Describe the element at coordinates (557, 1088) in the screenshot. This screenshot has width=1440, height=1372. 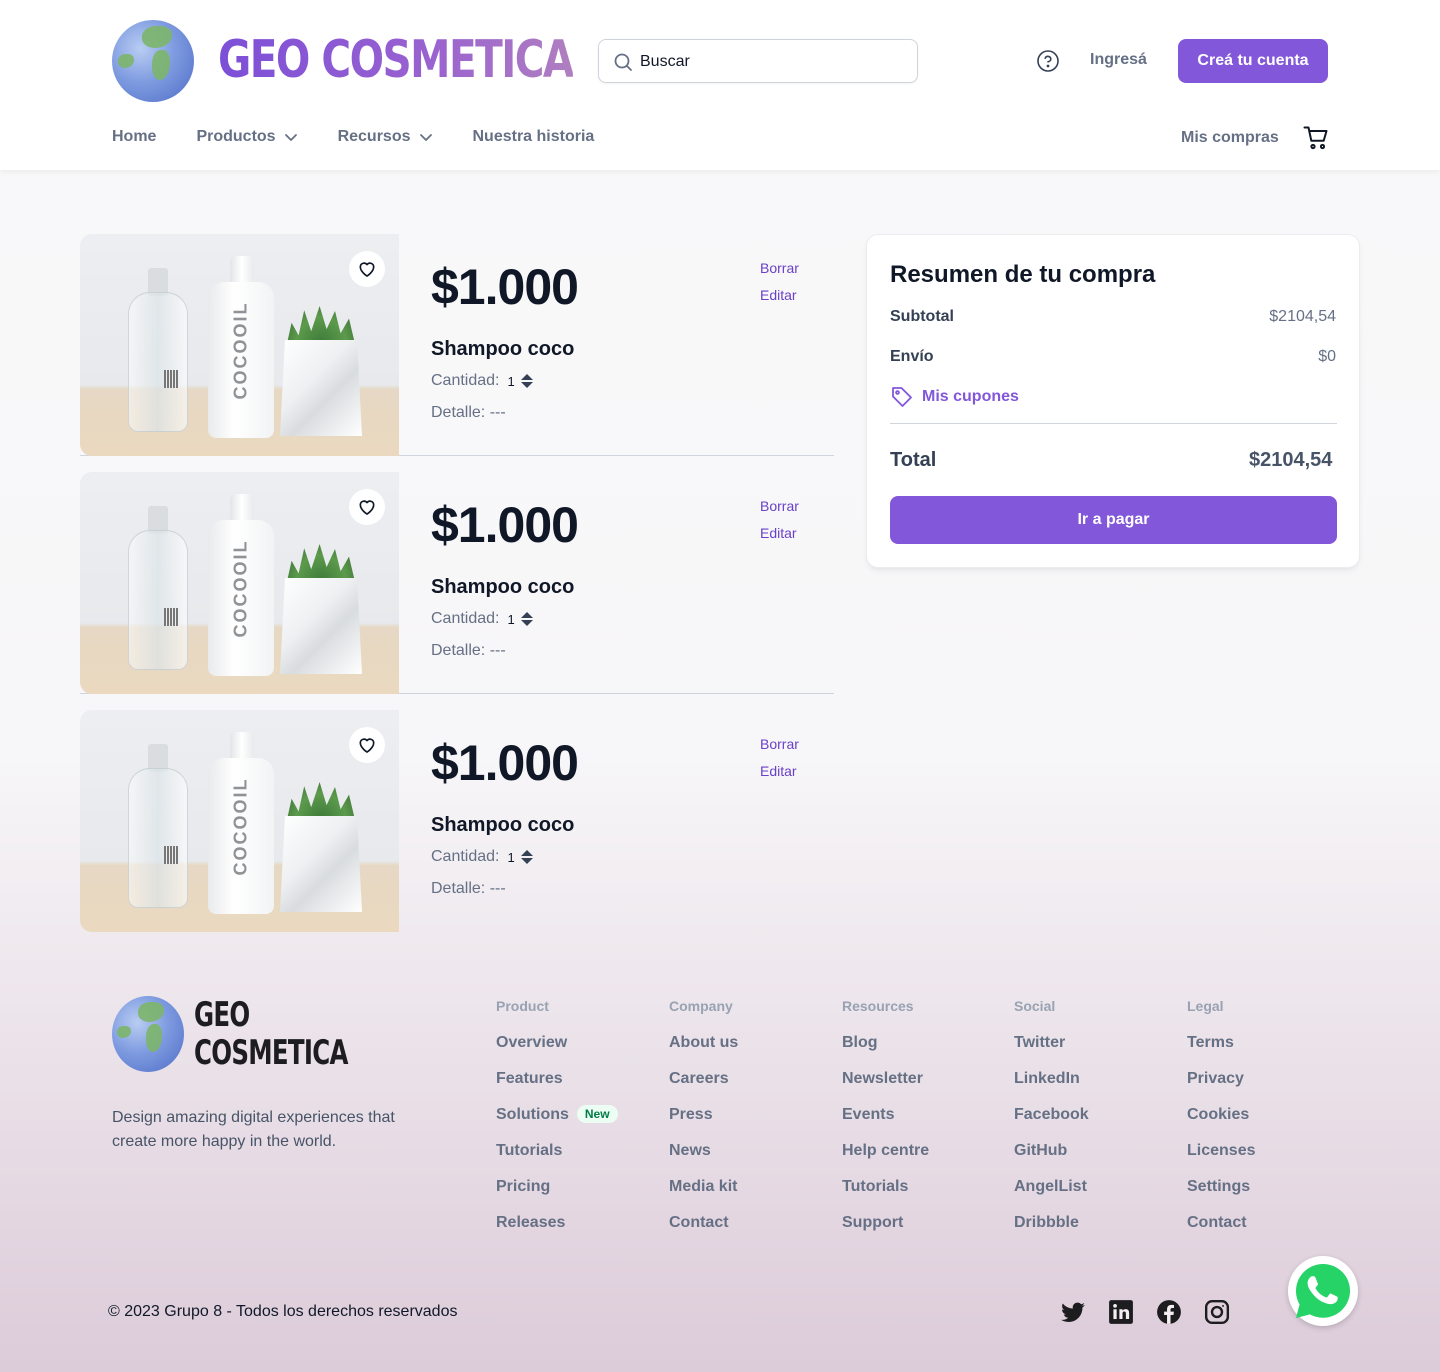
I see `footer-link: Features` at that location.